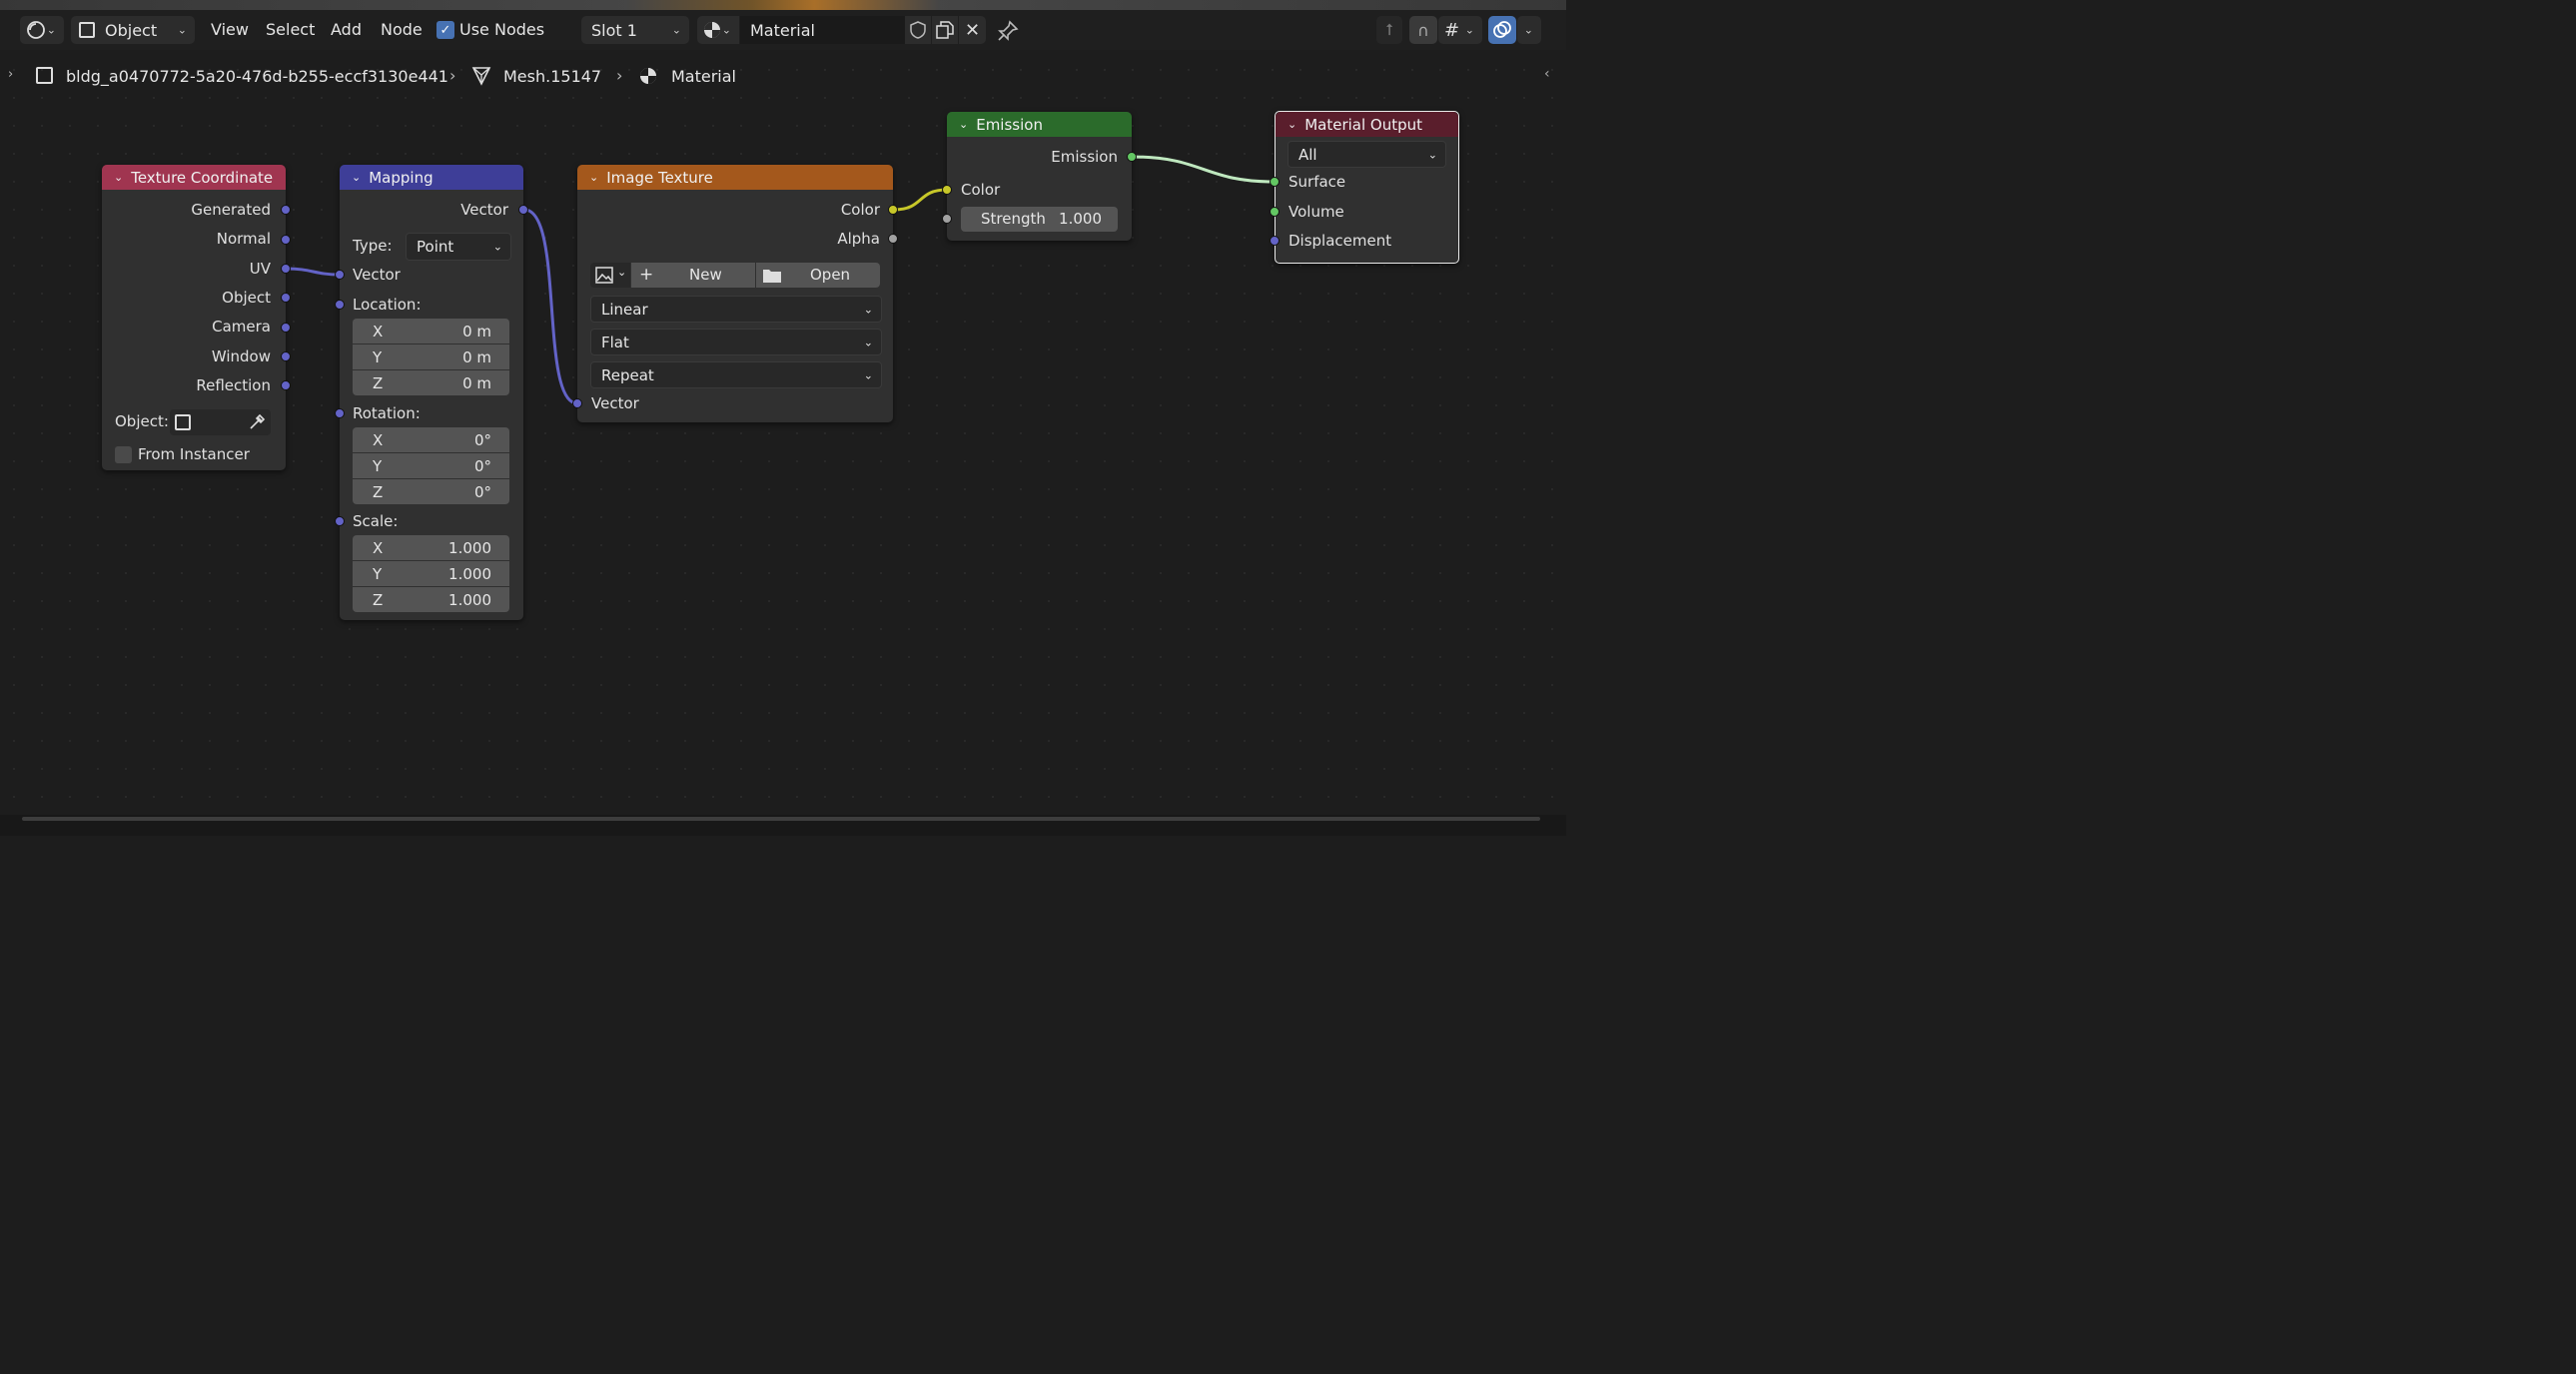  I want to click on node-header: ⌄ Image Texture, so click(735, 177).